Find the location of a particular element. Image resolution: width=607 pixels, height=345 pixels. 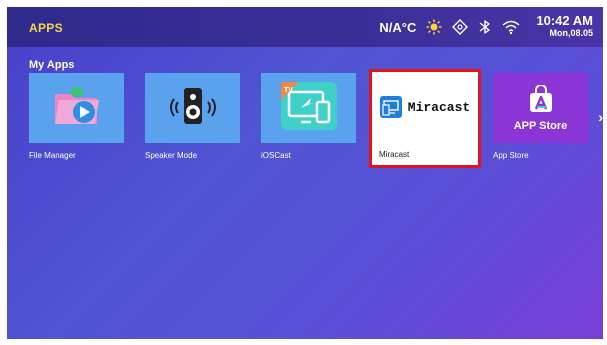

time: 10:42 AM is located at coordinates (564, 20).